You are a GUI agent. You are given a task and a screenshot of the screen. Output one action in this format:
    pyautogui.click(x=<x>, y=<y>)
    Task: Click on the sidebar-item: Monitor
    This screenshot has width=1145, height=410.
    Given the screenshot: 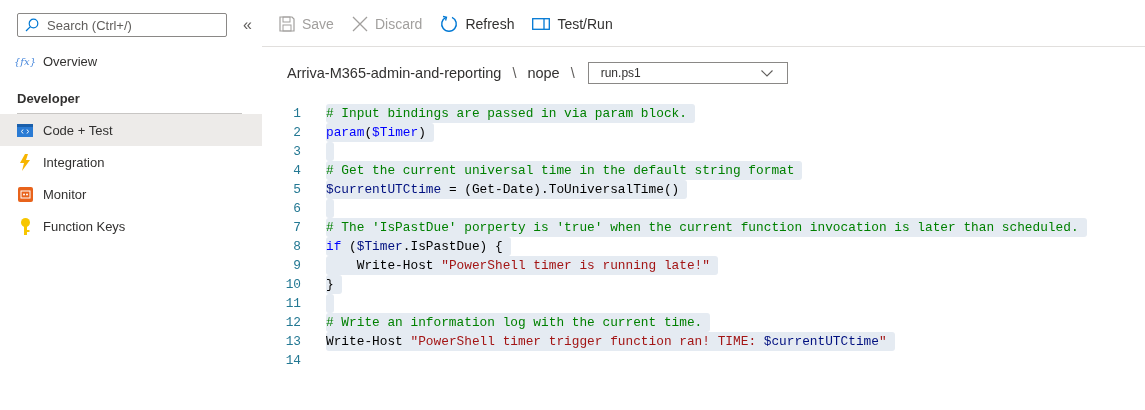 What is the action you would take?
    pyautogui.click(x=131, y=194)
    